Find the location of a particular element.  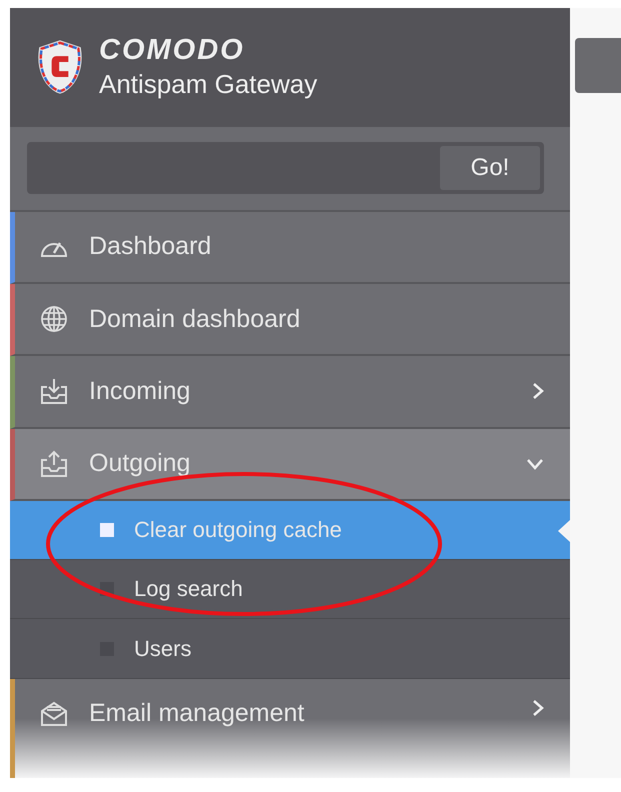

search-field: Go! is located at coordinates (285, 168).